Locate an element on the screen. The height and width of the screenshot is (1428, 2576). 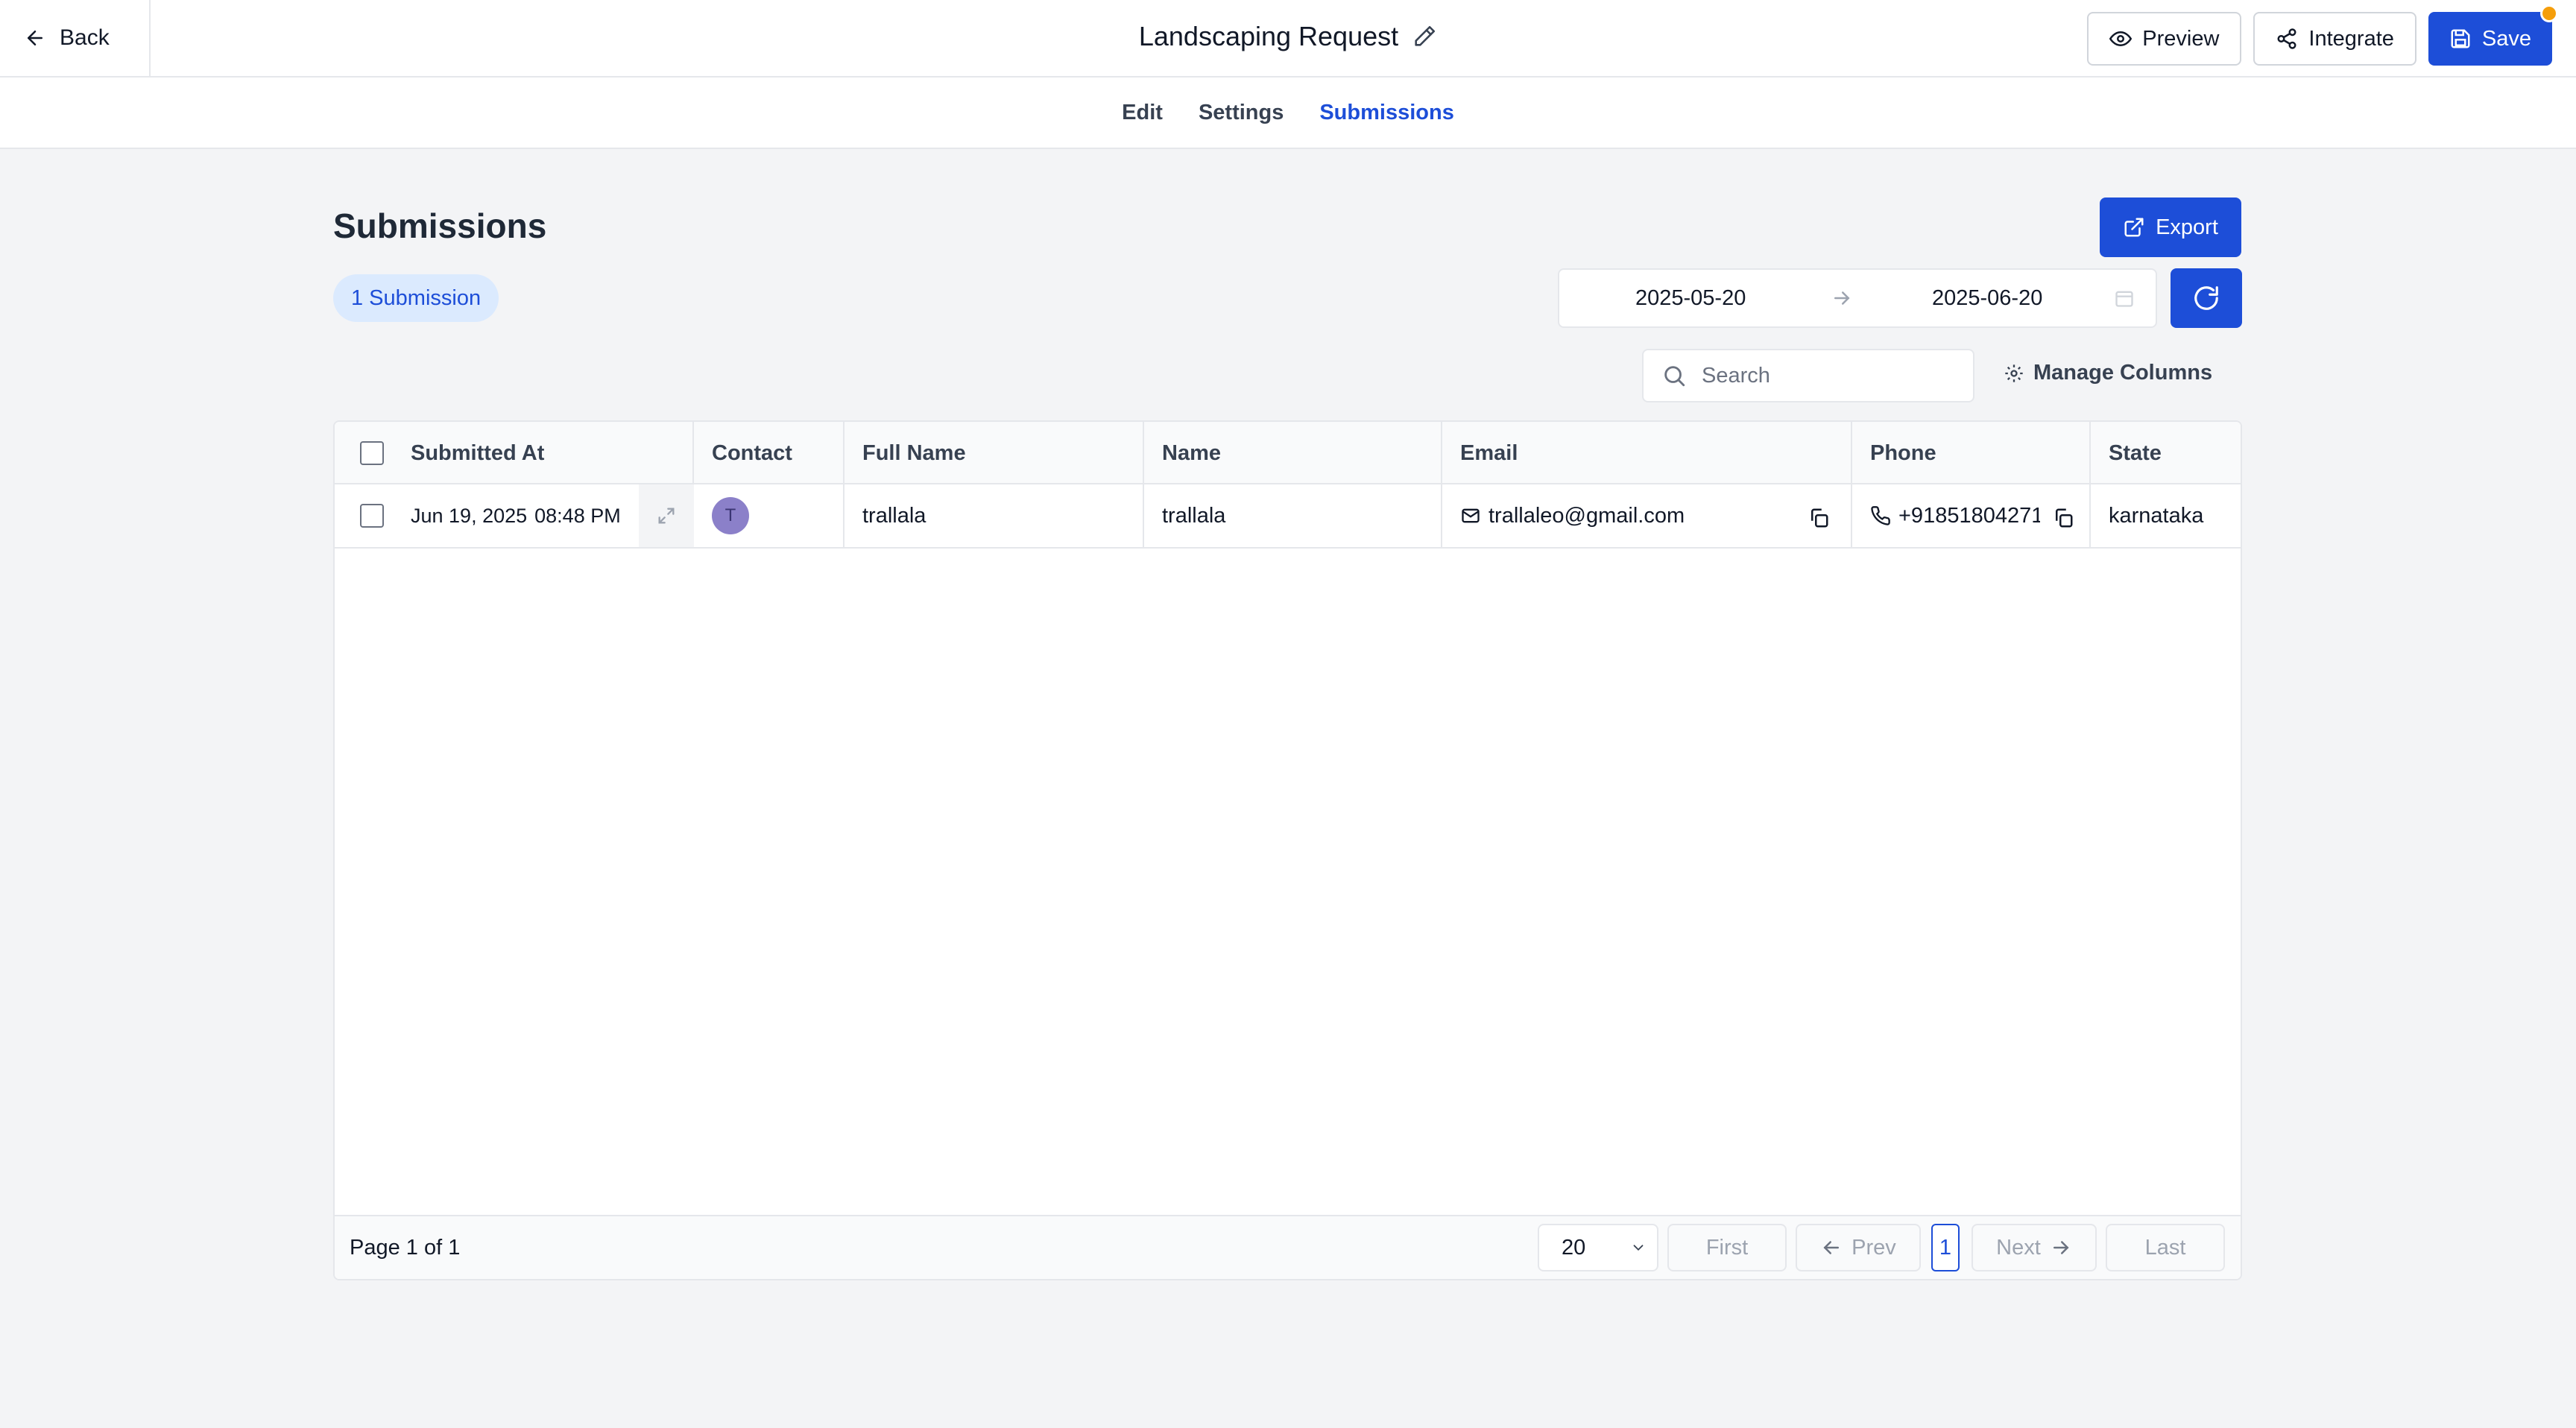
column-header-full-name: Full Name is located at coordinates (994, 453).